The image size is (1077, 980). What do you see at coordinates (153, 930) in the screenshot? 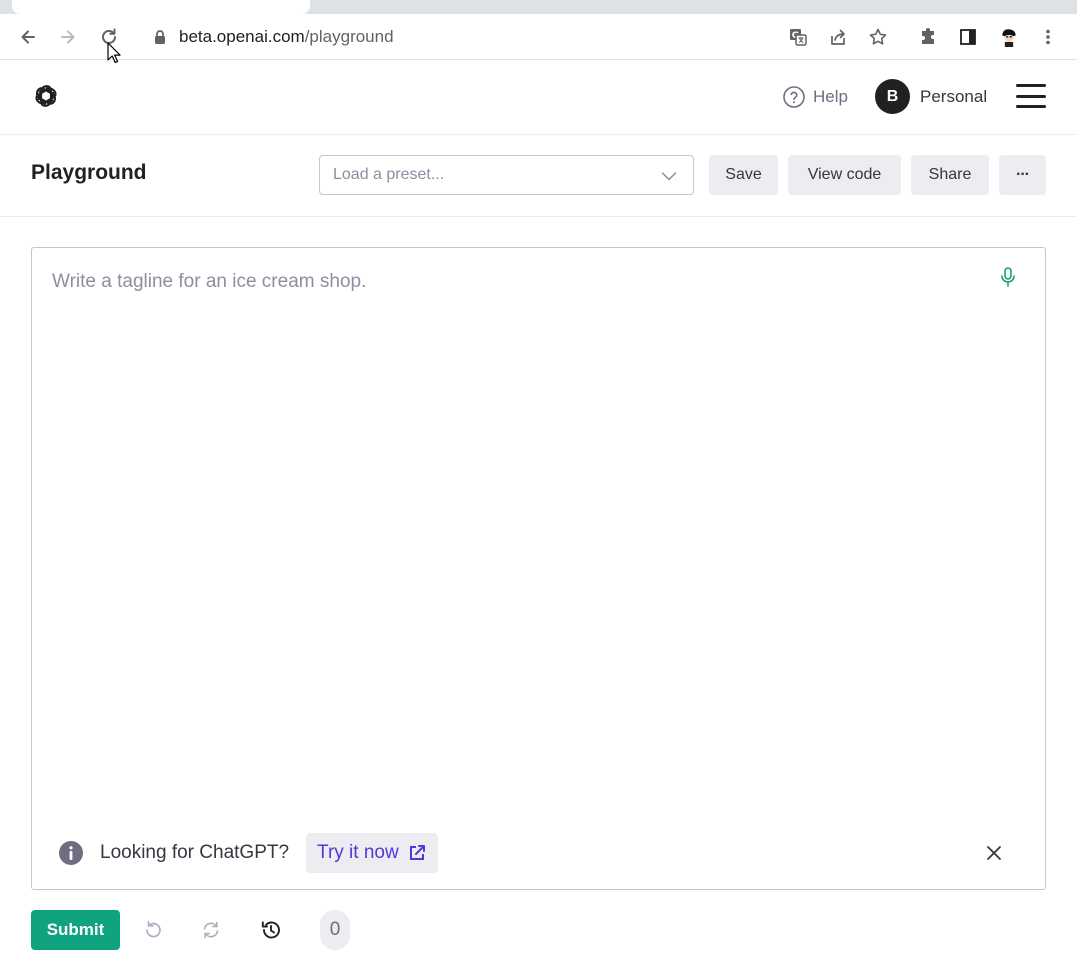
I see `undo-icon` at bounding box center [153, 930].